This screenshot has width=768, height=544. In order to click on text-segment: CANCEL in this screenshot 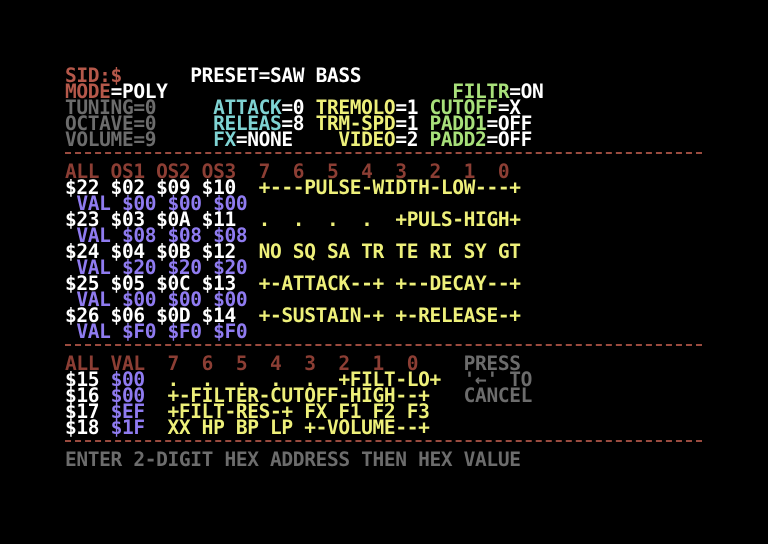, I will do `click(498, 395)`.